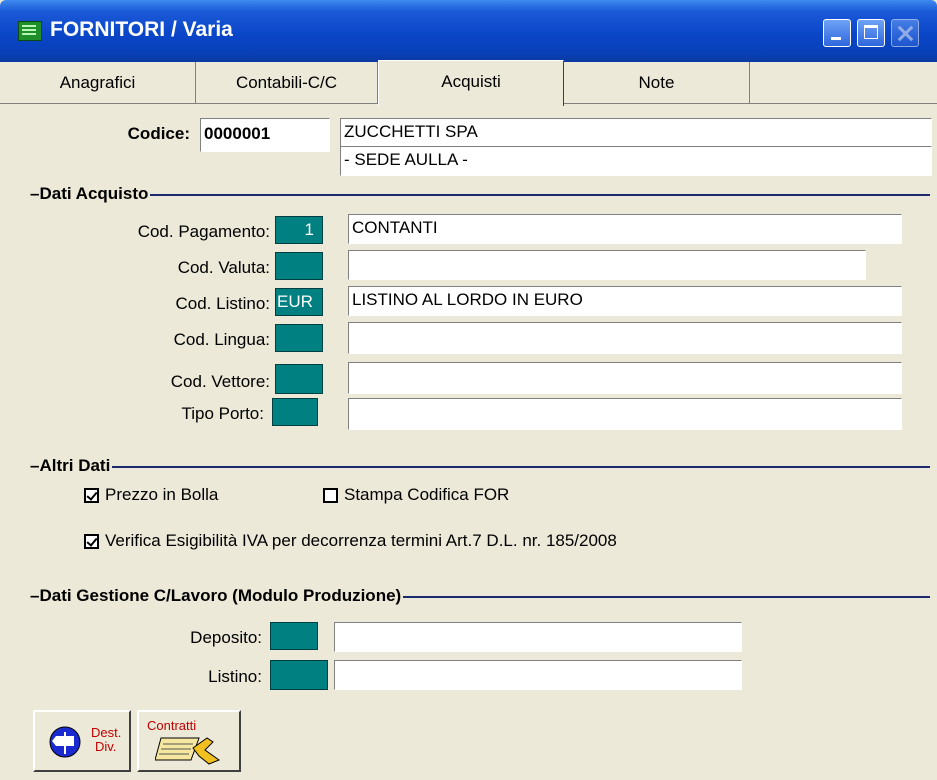 The image size is (937, 780). Describe the element at coordinates (65, 742) in the screenshot. I see `destination-icon` at that location.